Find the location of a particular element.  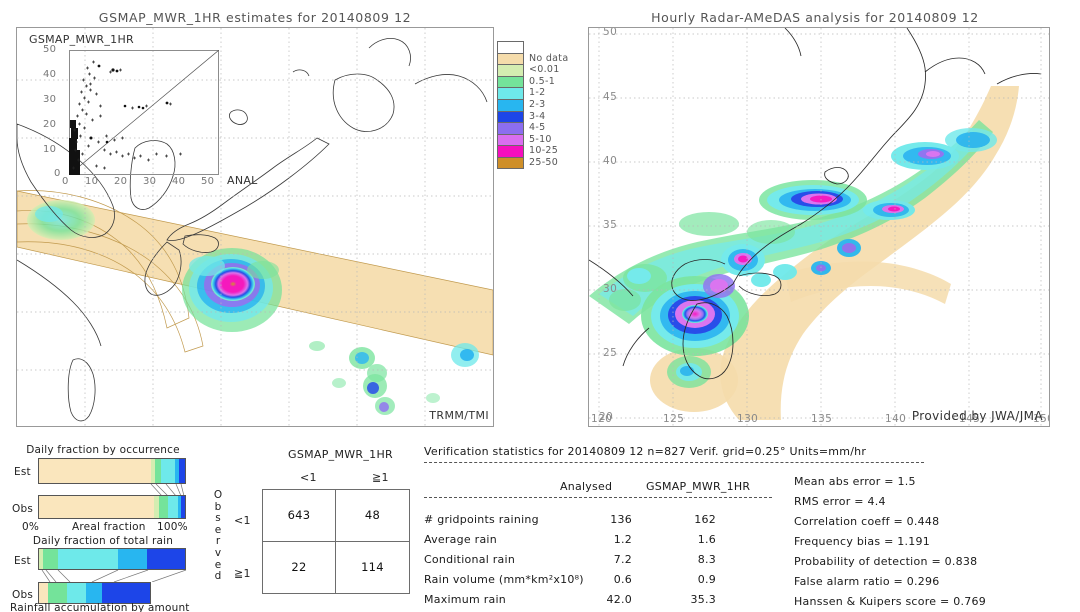

colorbar-entry: 4-5 is located at coordinates (532, 128).